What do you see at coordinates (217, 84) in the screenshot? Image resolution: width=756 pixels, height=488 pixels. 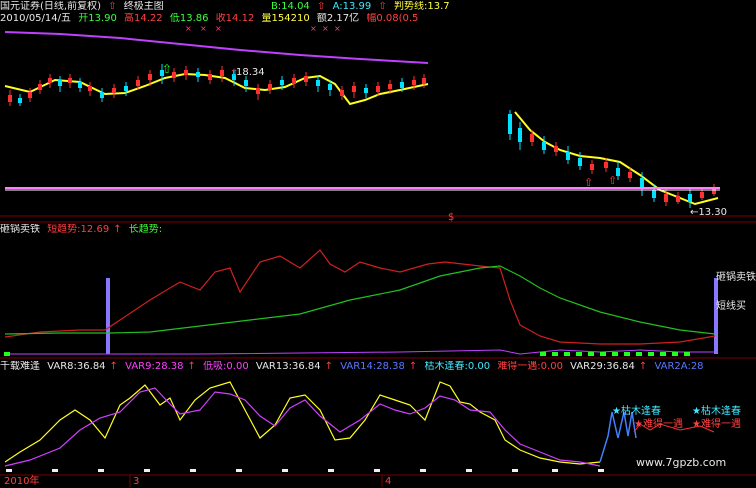 I see `candles-left: ⇧ ⇧` at bounding box center [217, 84].